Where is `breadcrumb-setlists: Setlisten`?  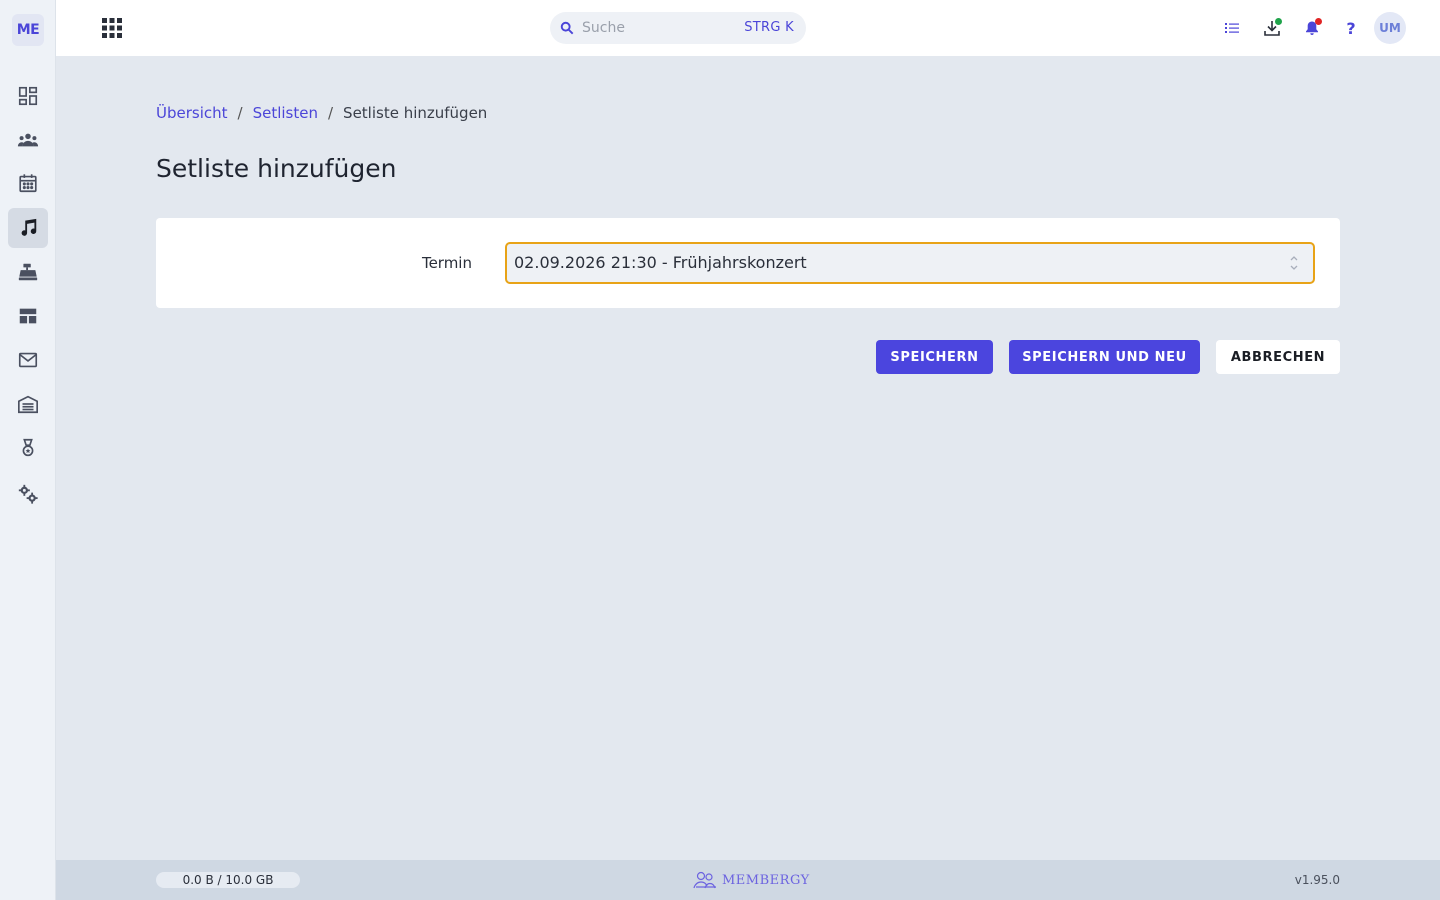 breadcrumb-setlists: Setlisten is located at coordinates (285, 113).